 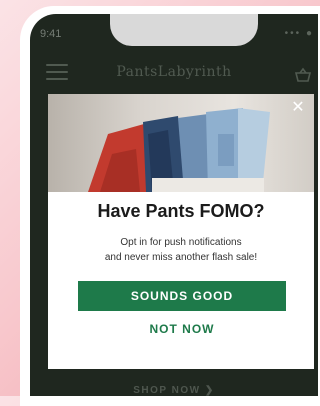 I want to click on not-now-button: NOT NOW, so click(x=182, y=329).